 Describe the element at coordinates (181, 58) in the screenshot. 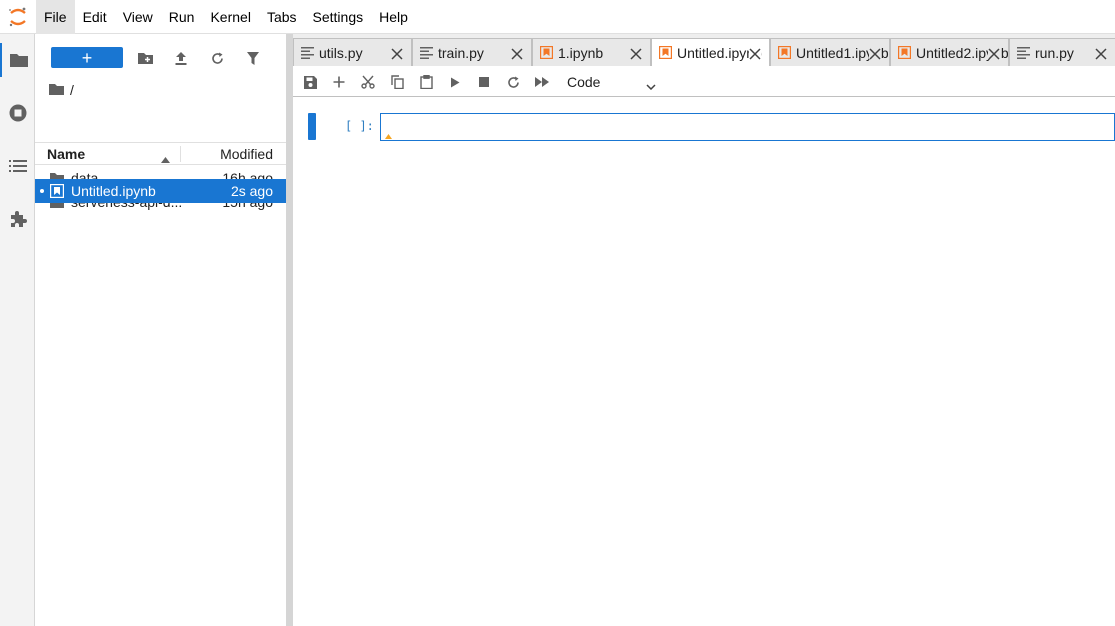

I see `upload-icon` at that location.